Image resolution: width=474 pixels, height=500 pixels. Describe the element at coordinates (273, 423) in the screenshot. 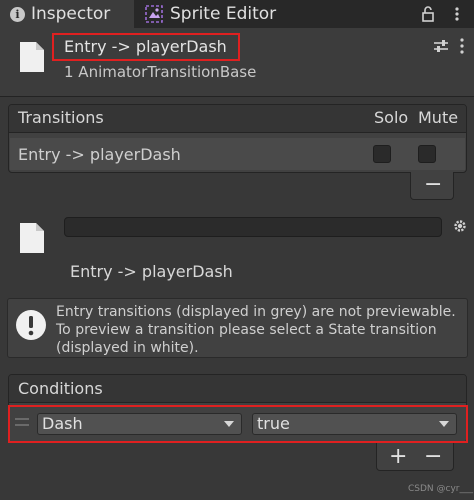

I see `condition-value-text: true` at that location.